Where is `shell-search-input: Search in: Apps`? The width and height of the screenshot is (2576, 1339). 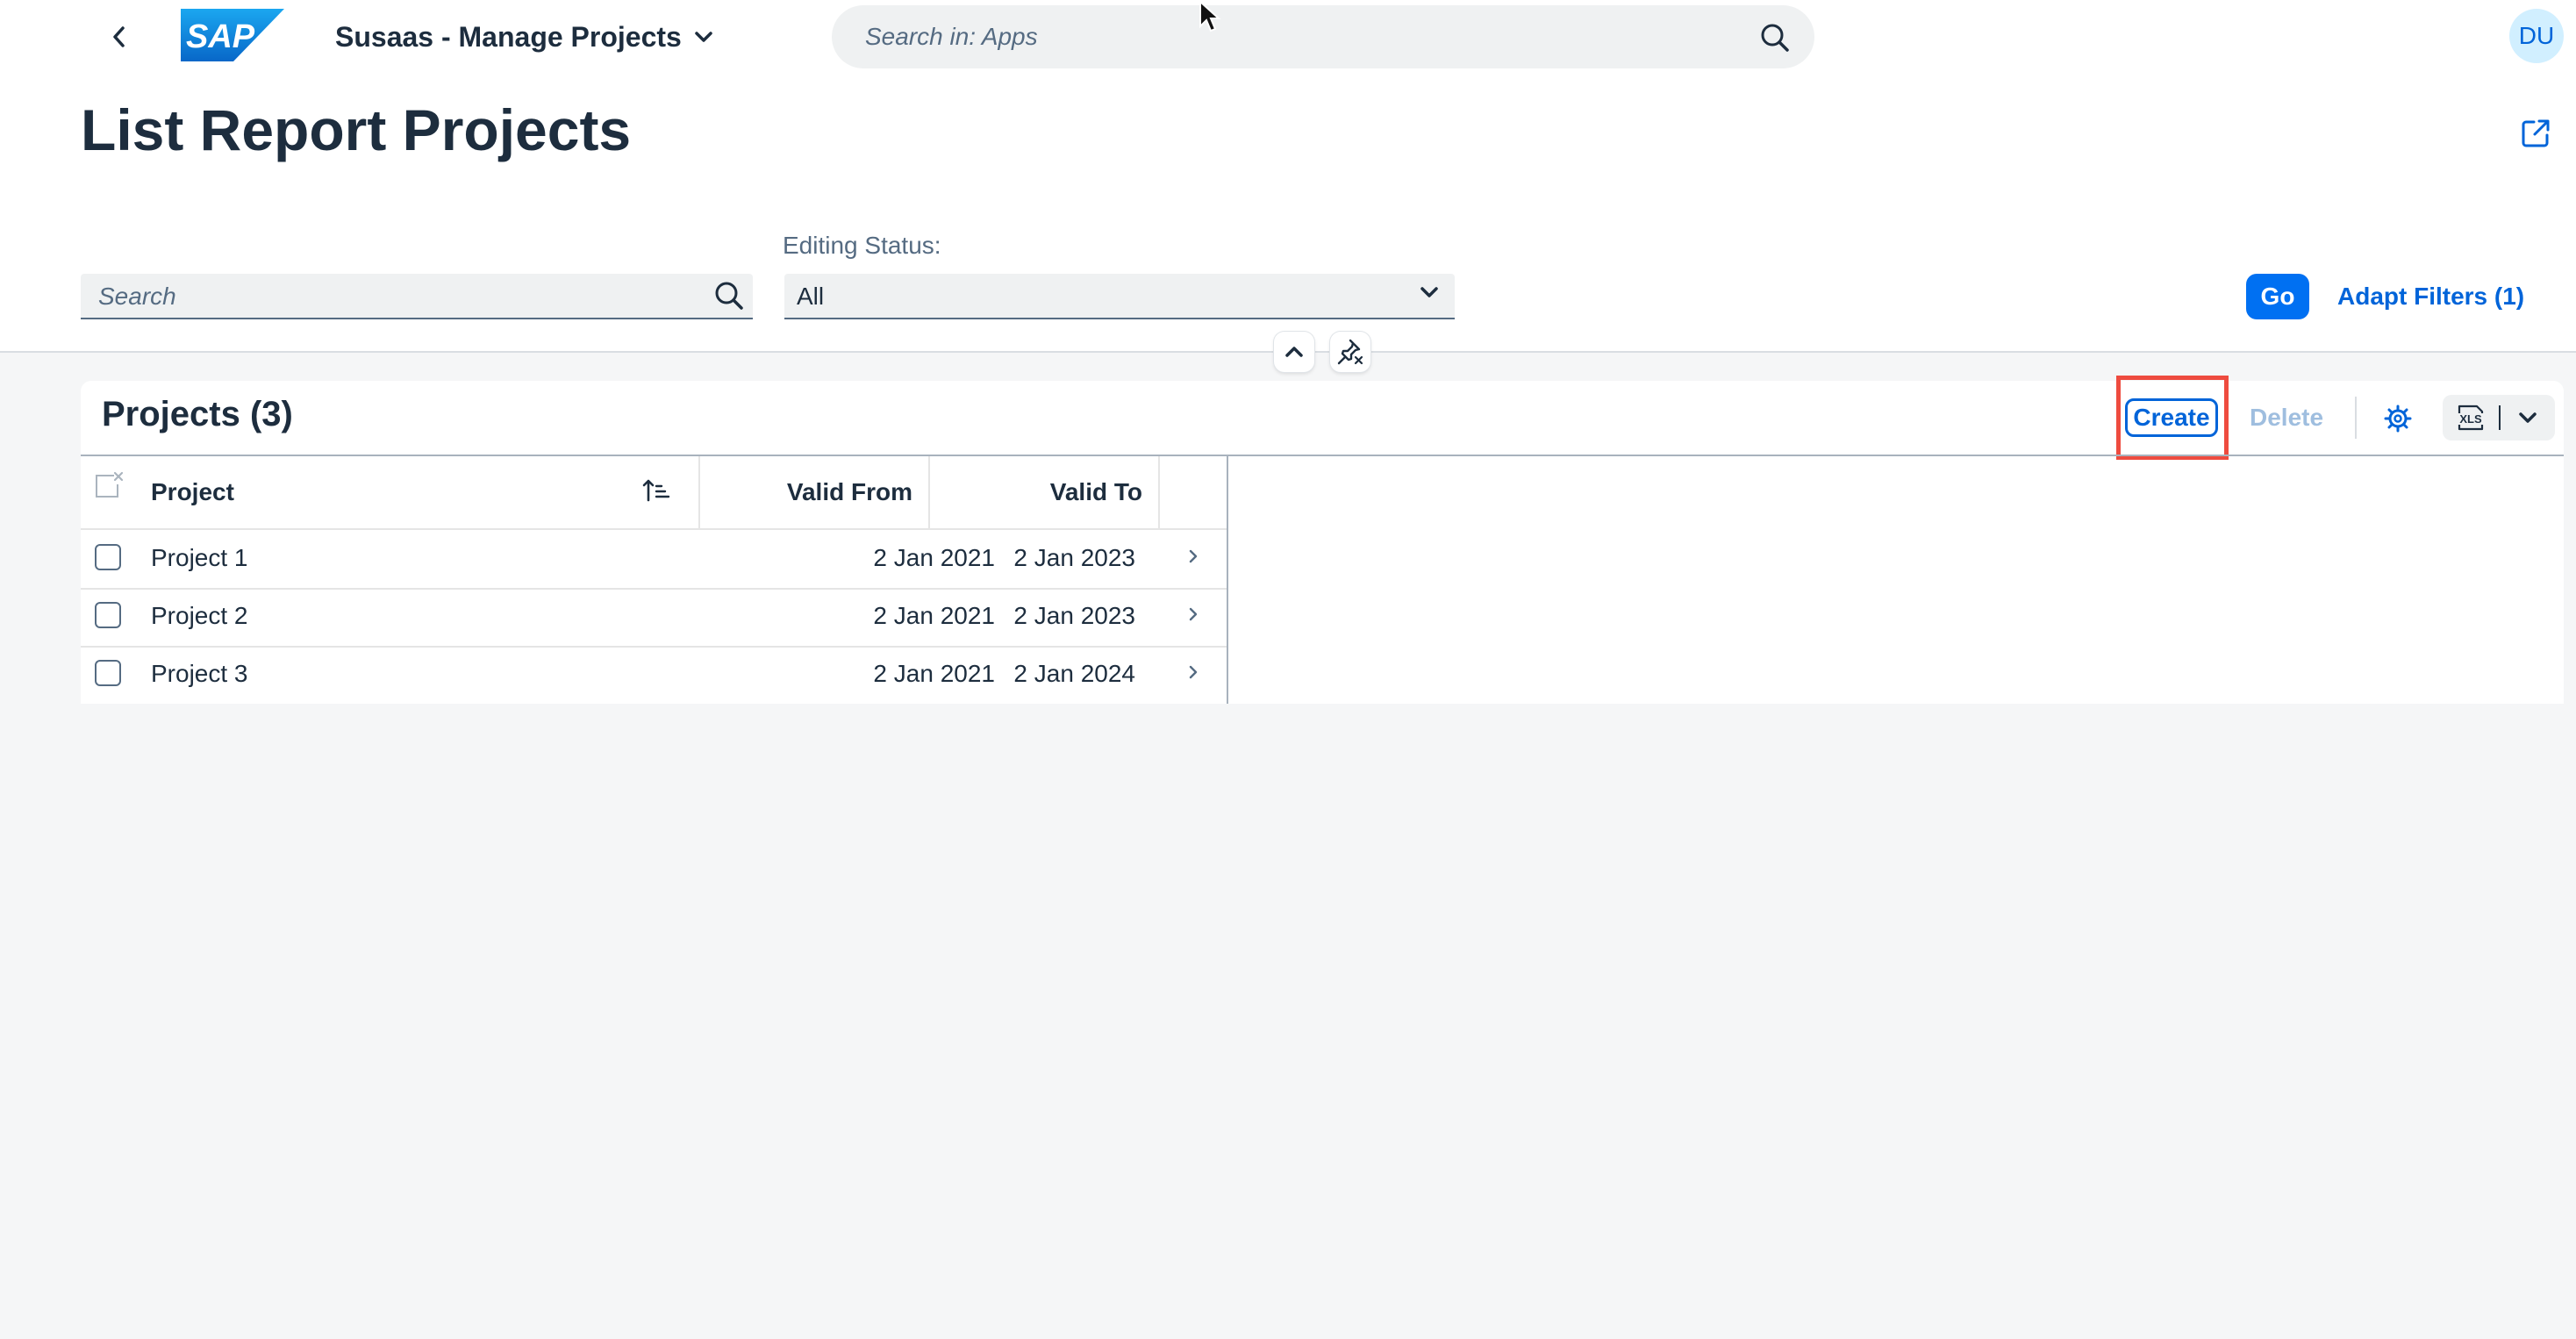 shell-search-input: Search in: Apps is located at coordinates (1323, 36).